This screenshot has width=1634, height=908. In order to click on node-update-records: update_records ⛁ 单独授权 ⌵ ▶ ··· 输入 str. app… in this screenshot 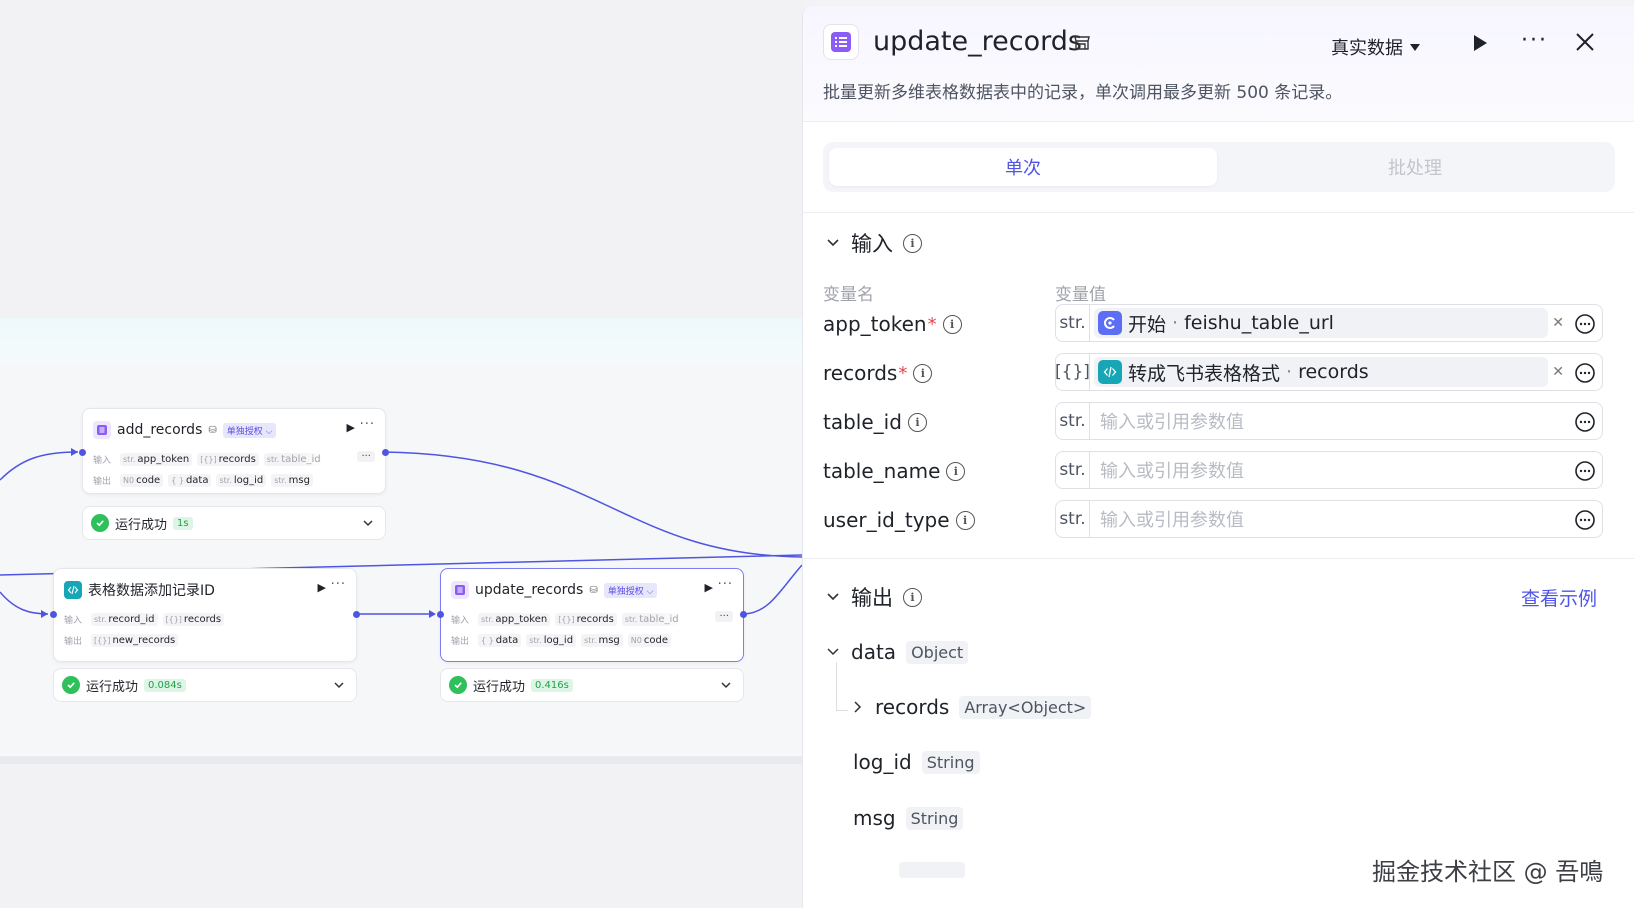, I will do `click(592, 615)`.